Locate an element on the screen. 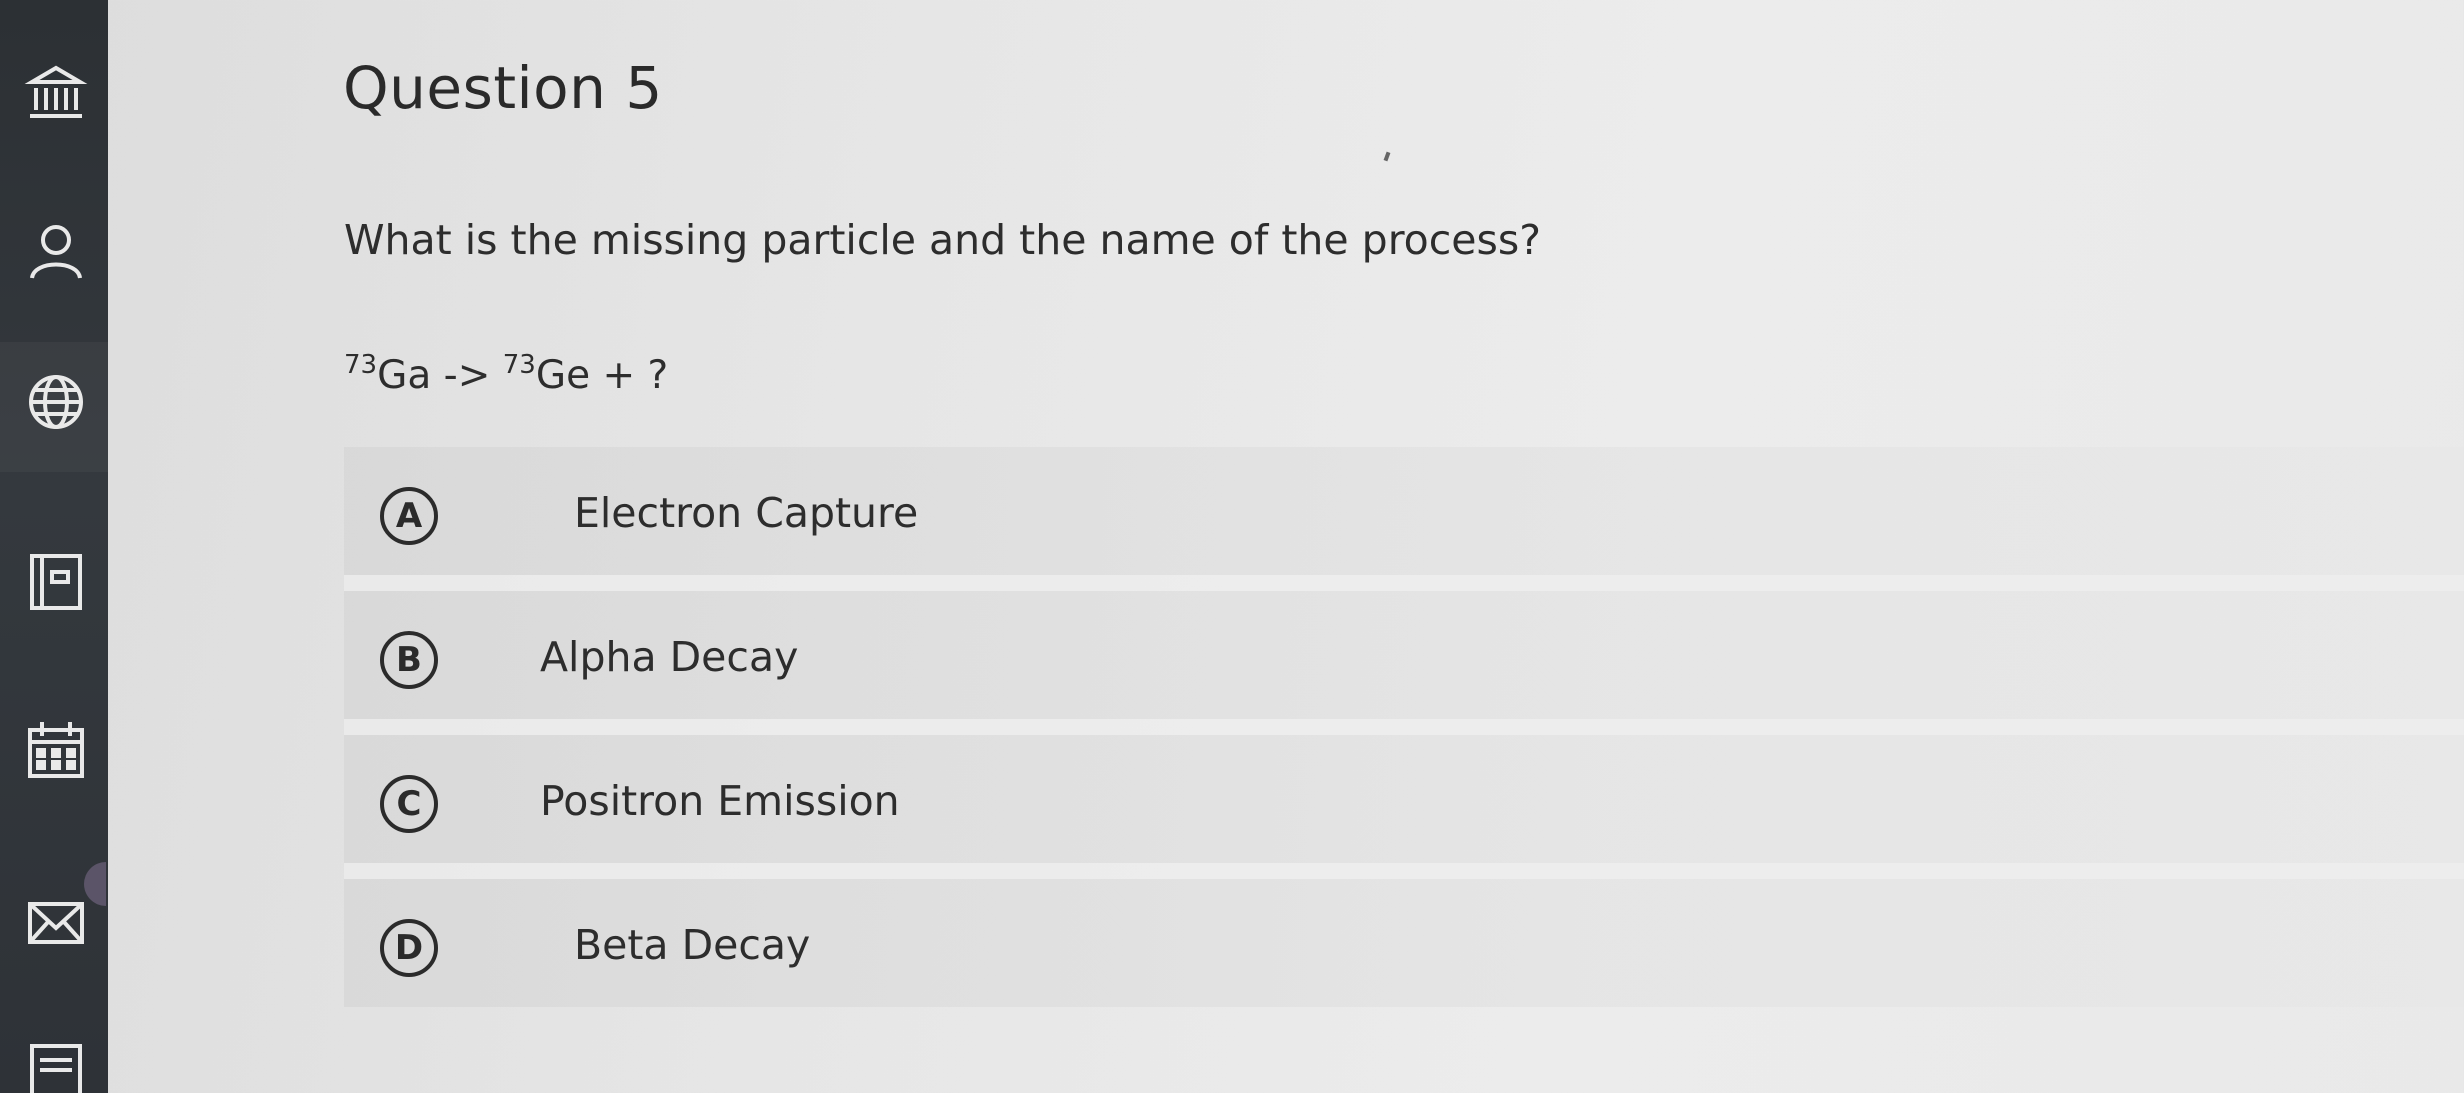 This screenshot has height=1093, width=2464. stray-mark is located at coordinates (1387, 156).